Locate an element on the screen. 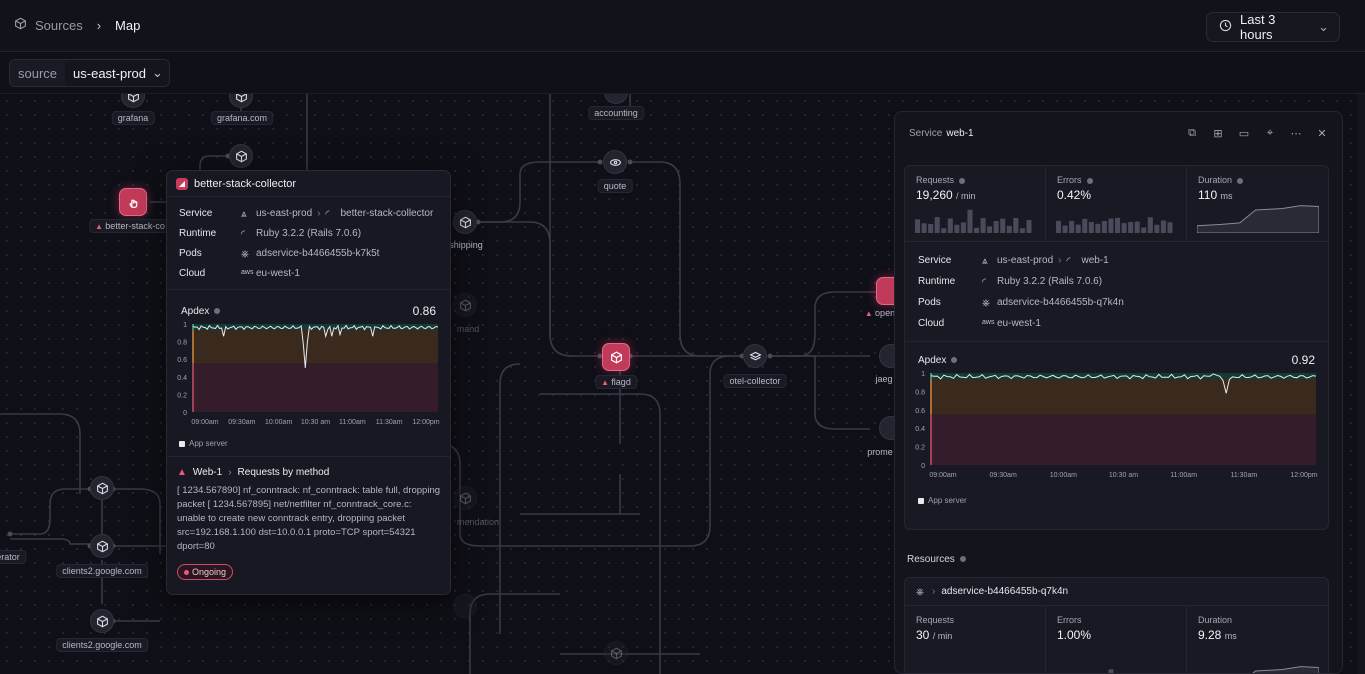 The width and height of the screenshot is (1365, 674). panel-apdex-label: Apdex is located at coordinates (938, 360).